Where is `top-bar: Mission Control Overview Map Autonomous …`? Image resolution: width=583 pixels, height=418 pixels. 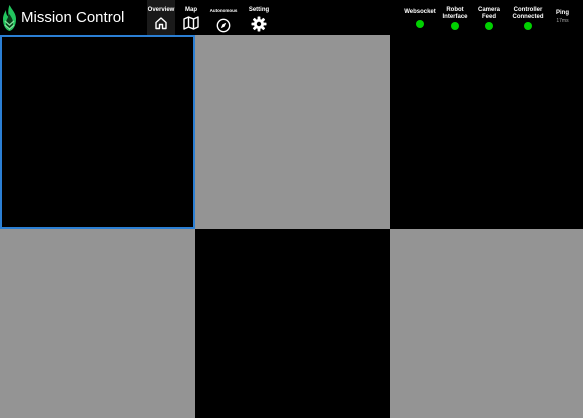 top-bar: Mission Control Overview Map Autonomous … is located at coordinates (291, 17).